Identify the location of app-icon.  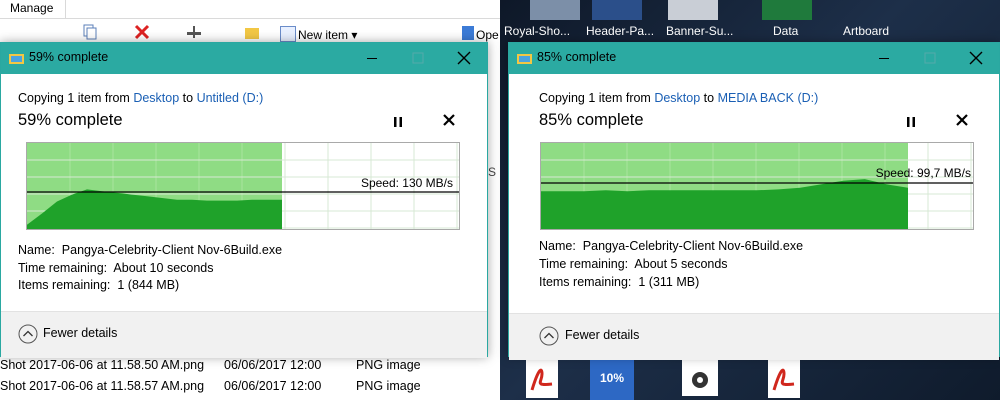
(700, 378).